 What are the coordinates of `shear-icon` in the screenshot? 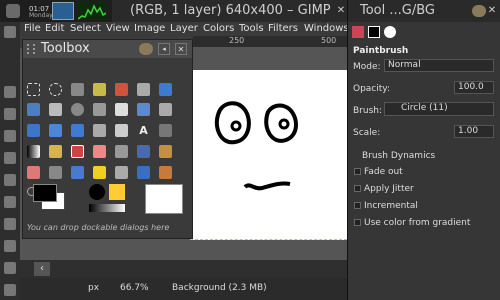 It's located at (77, 130).